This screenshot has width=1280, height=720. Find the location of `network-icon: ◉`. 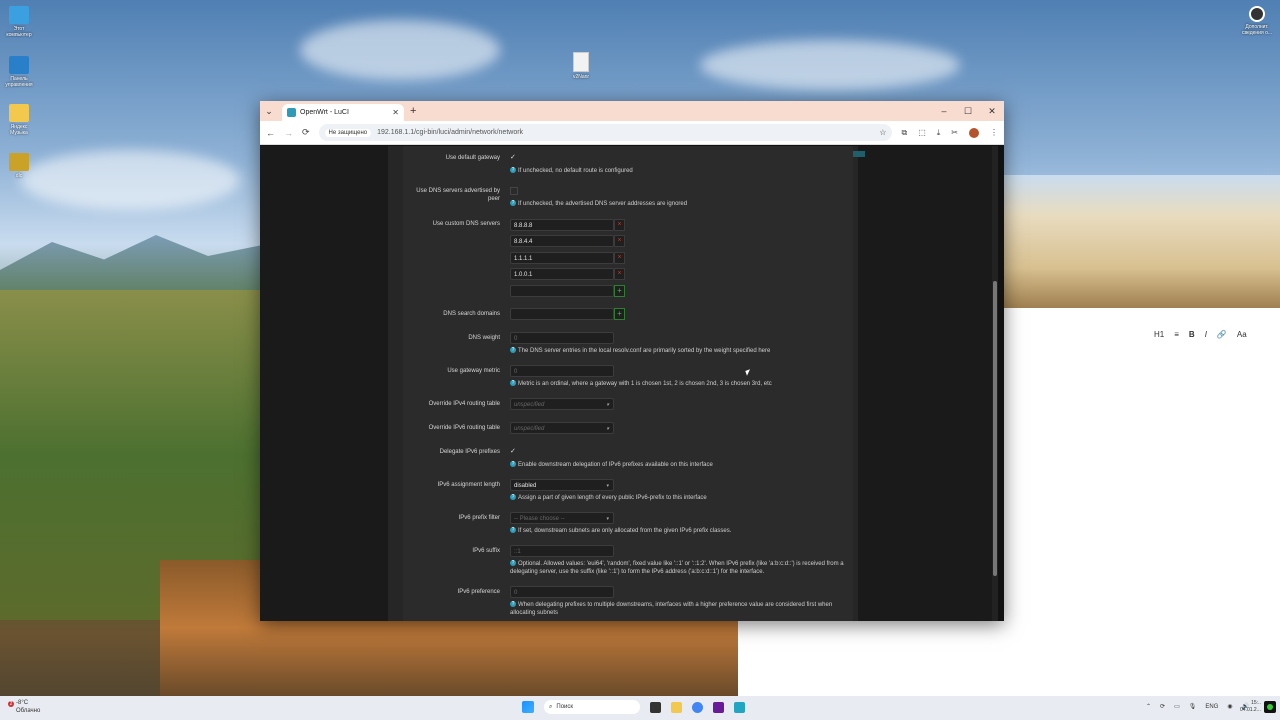

network-icon: ◉ is located at coordinates (1229, 706).